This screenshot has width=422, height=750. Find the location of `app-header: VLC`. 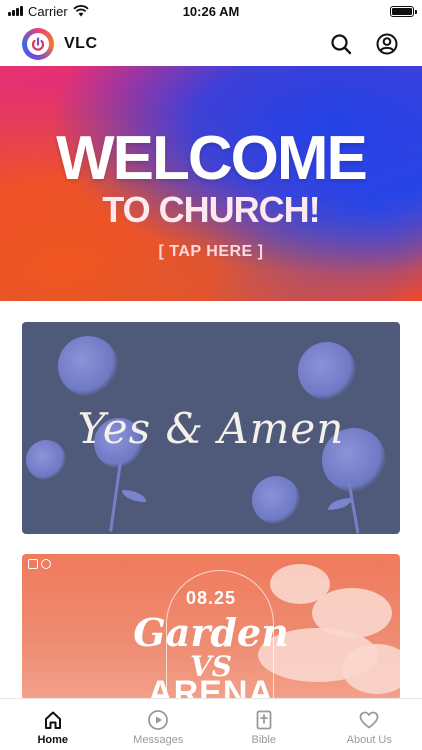

app-header: VLC is located at coordinates (211, 44).